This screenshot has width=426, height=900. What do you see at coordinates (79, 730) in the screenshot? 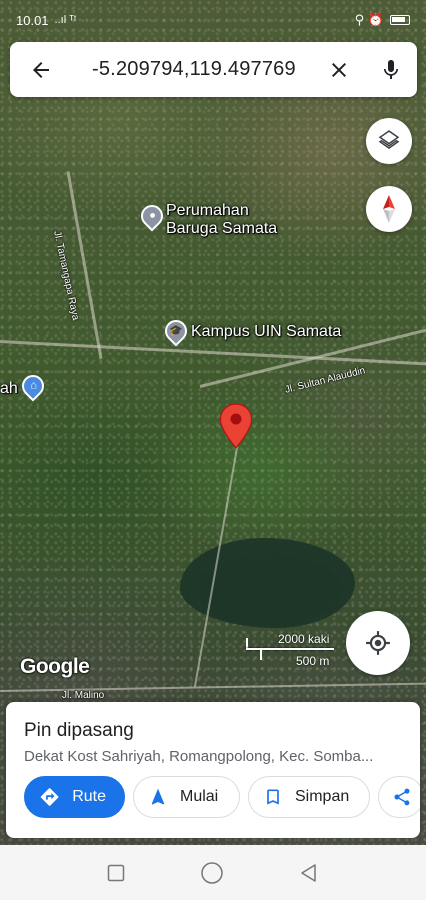
I see `card-title: Pin dipasang` at bounding box center [79, 730].